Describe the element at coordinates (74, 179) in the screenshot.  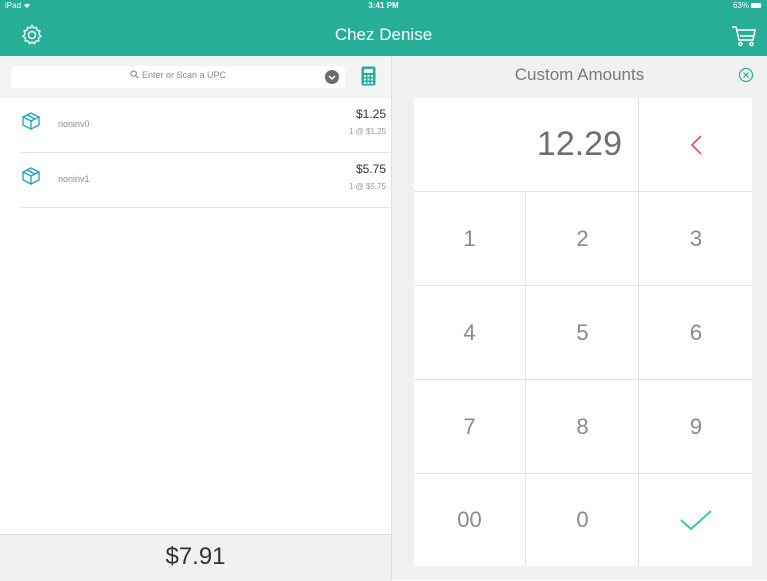
I see `item-name: noninv1` at that location.